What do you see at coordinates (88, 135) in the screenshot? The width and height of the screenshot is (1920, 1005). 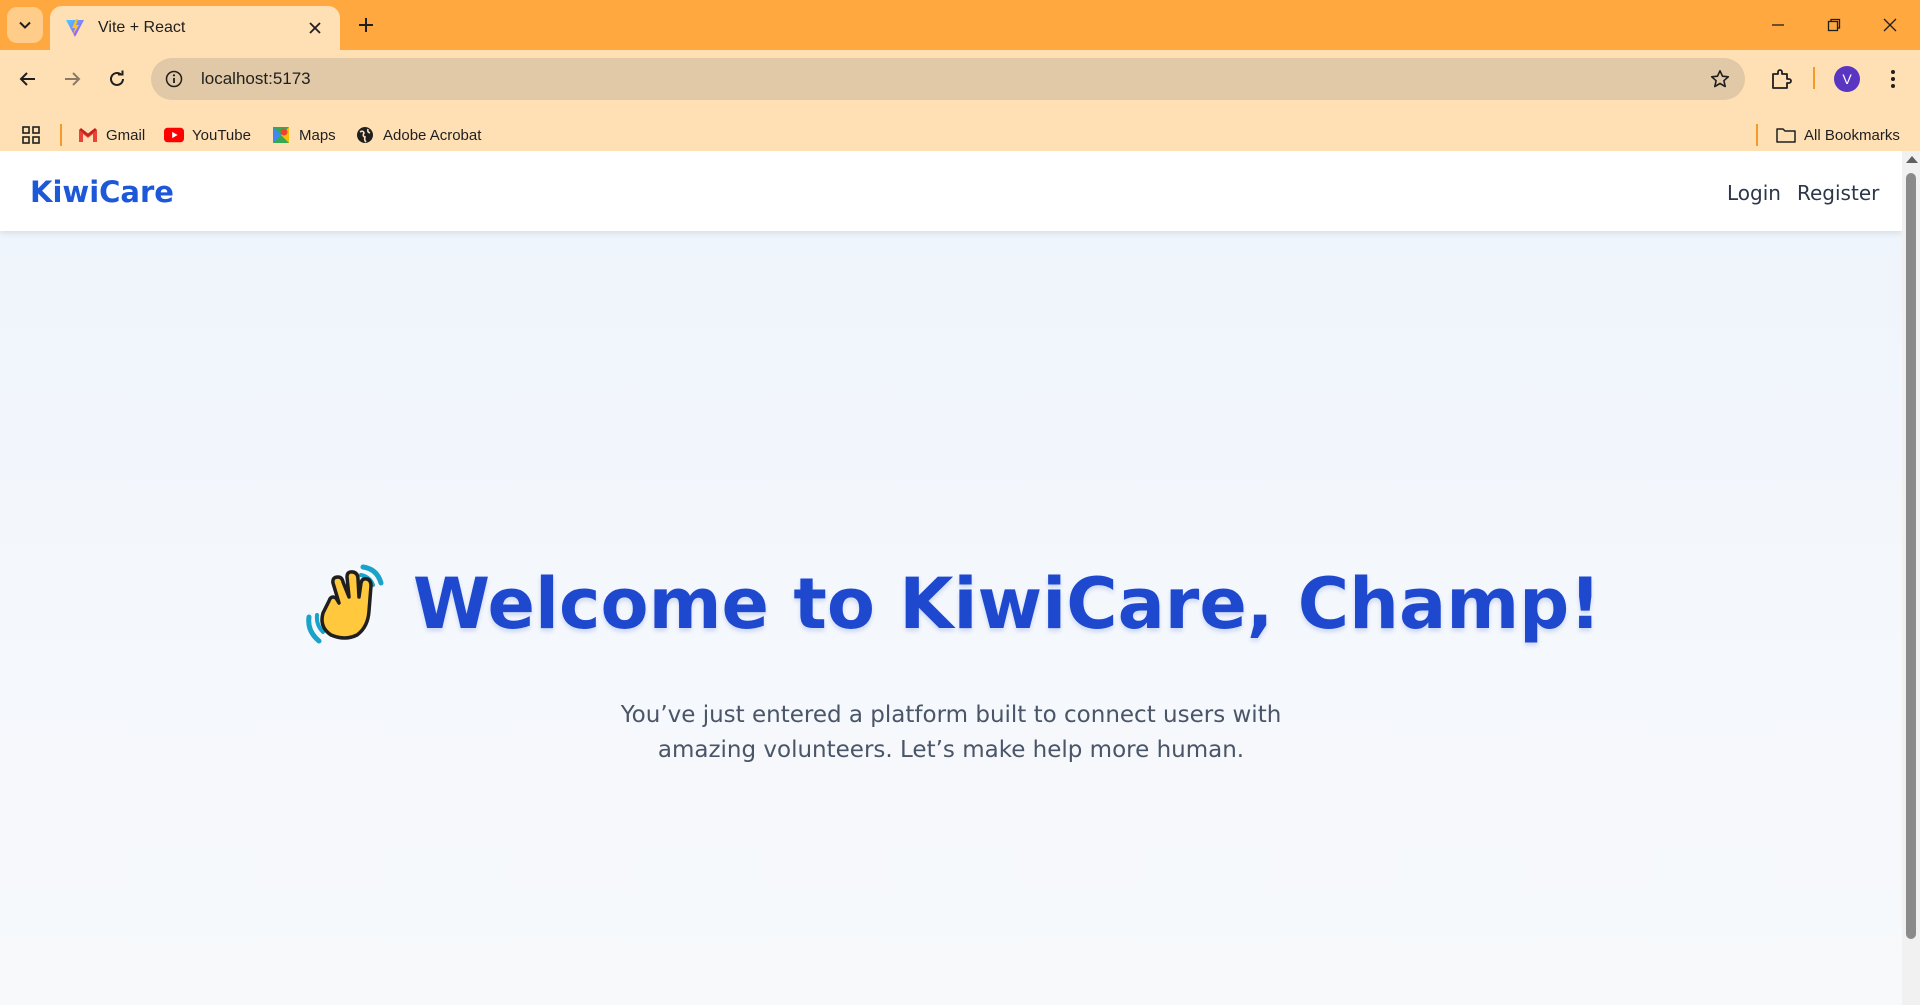 I see `gmail-icon` at bounding box center [88, 135].